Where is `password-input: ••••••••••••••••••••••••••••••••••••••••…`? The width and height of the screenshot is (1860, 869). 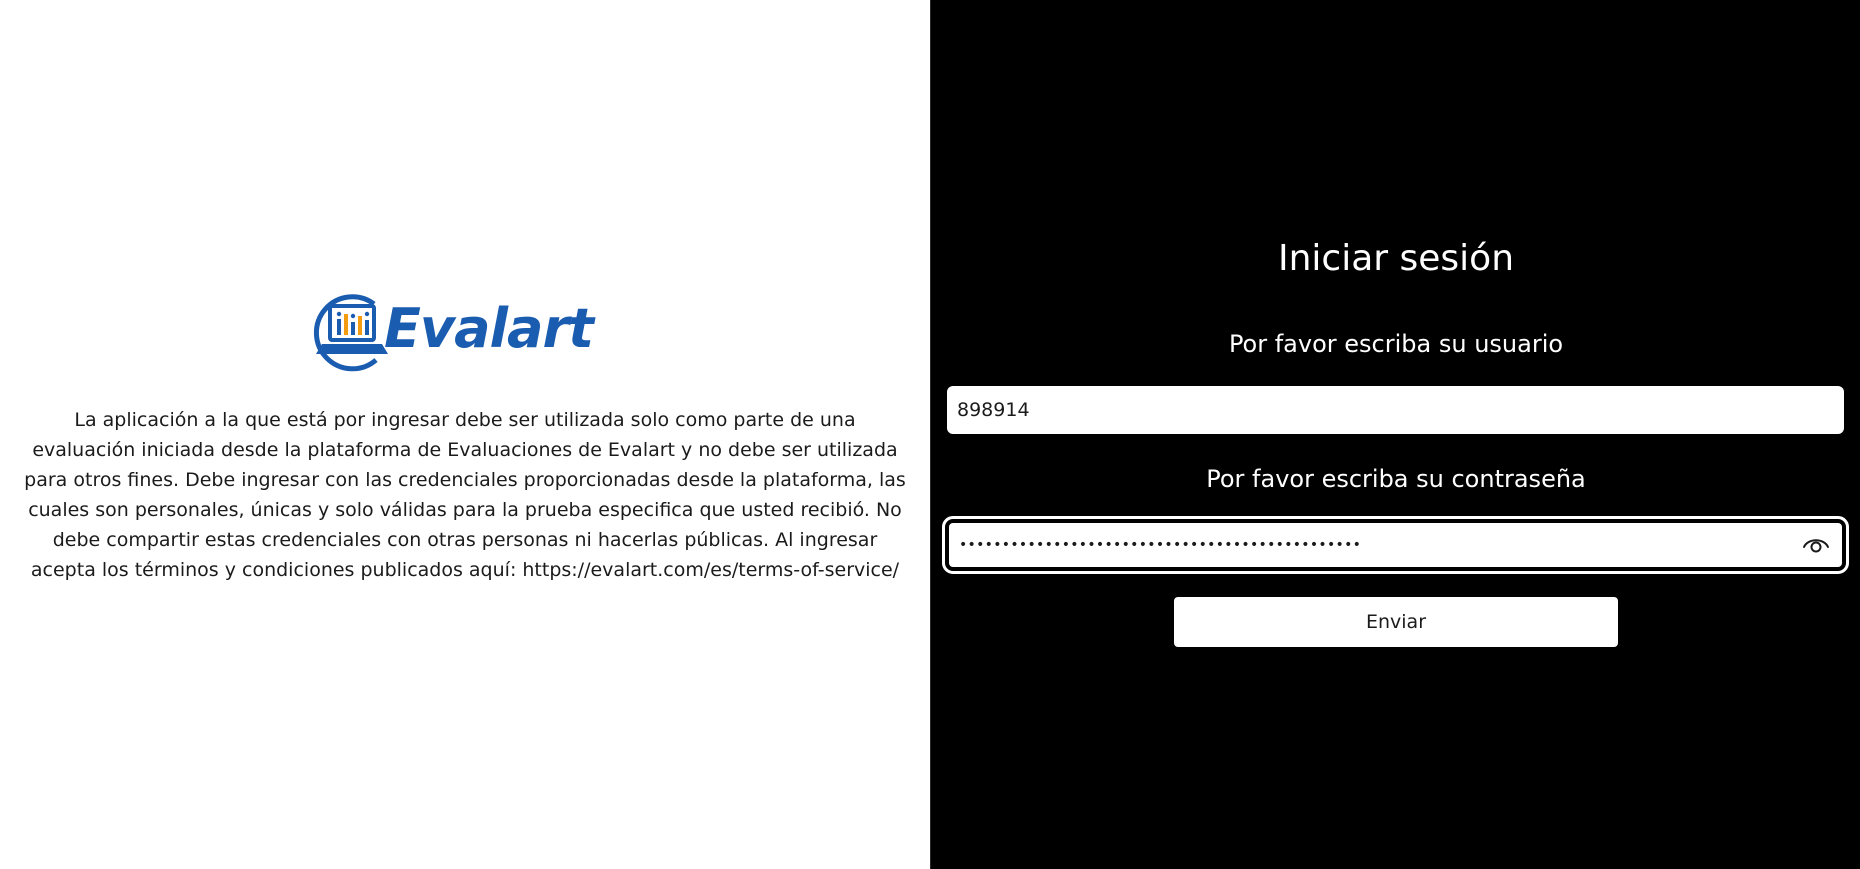
password-input: ••••••••••••••••••••••••••••••••••••••••… is located at coordinates (1160, 545).